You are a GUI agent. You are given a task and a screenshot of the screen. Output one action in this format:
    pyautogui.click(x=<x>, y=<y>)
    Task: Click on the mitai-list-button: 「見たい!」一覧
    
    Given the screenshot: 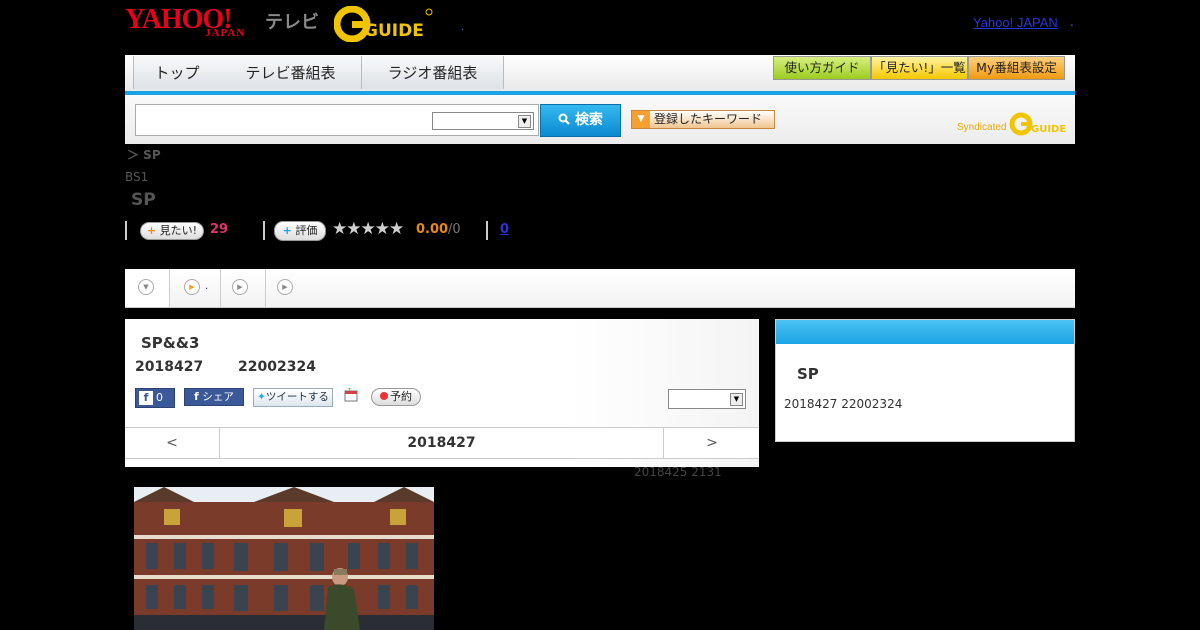 What is the action you would take?
    pyautogui.click(x=919, y=68)
    